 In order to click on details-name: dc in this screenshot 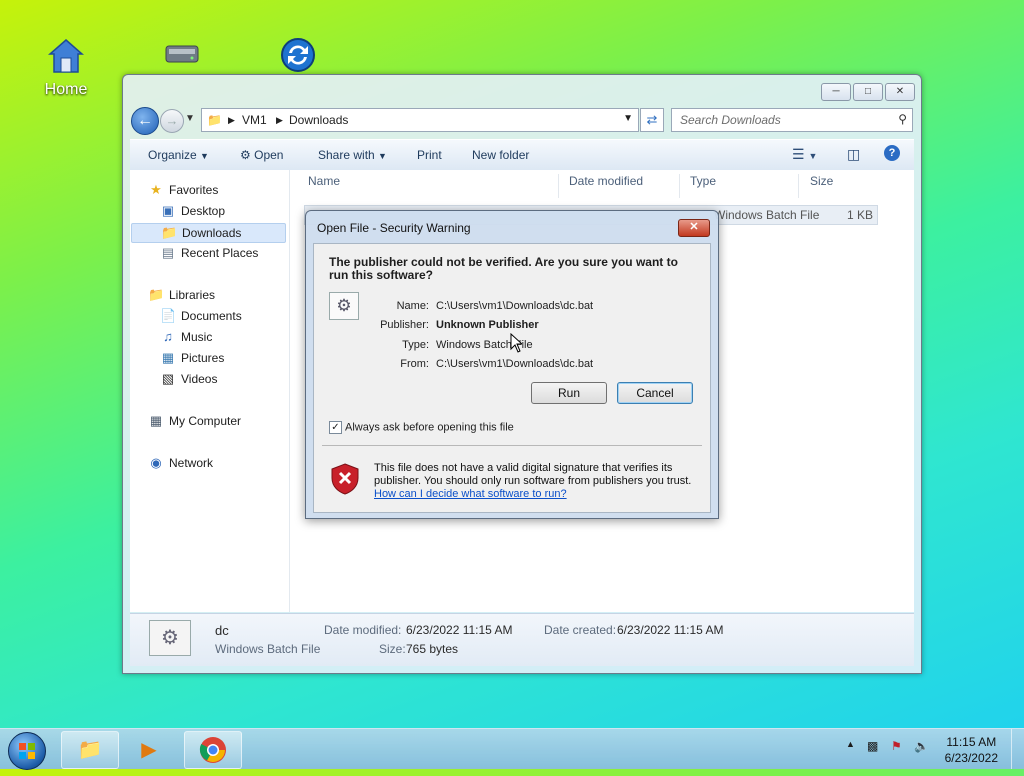, I will do `click(222, 630)`.